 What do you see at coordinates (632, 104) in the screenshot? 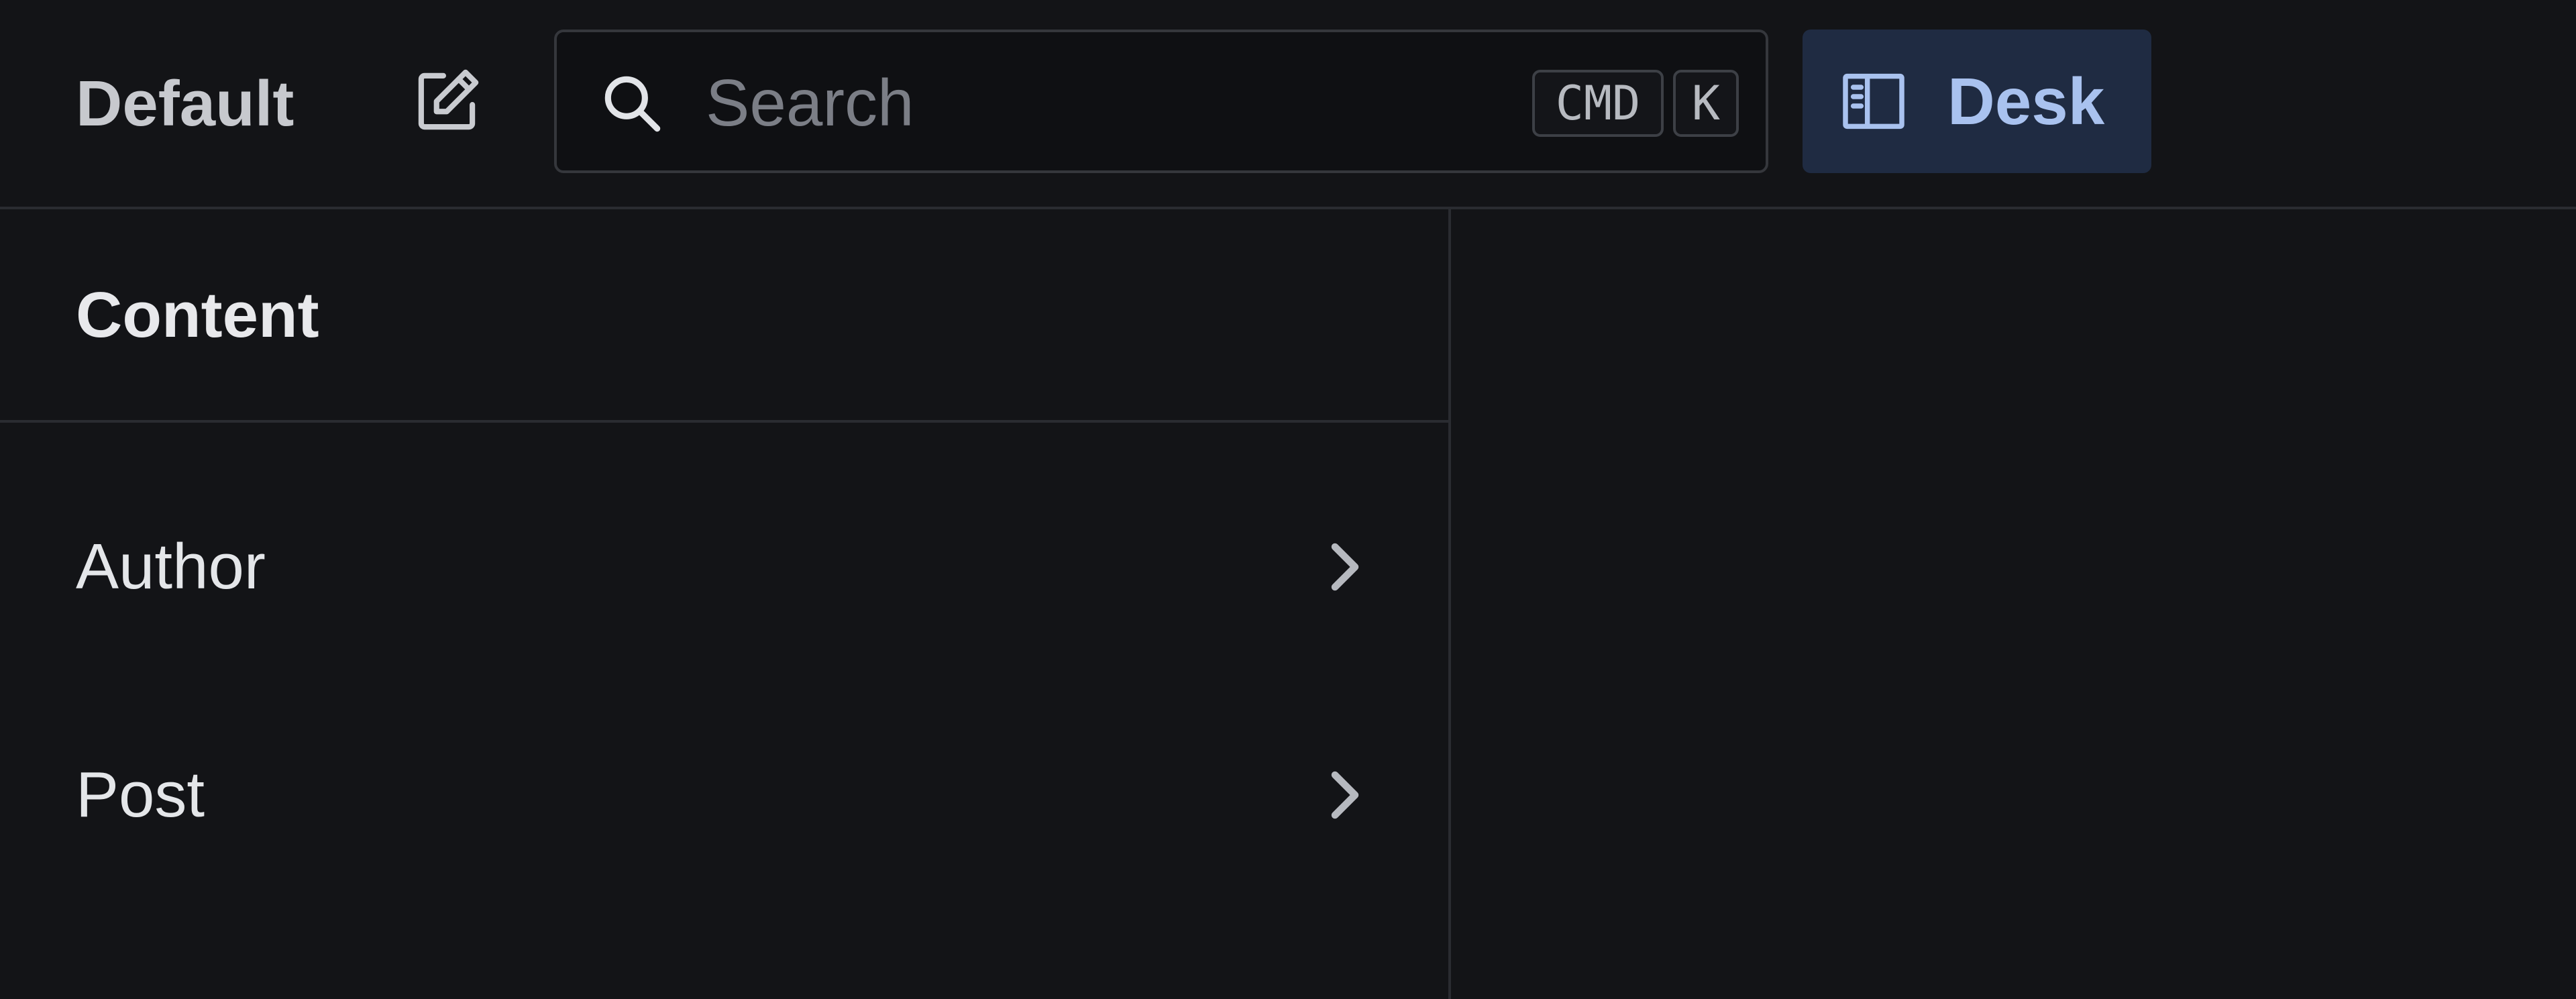
I see `search-icon` at bounding box center [632, 104].